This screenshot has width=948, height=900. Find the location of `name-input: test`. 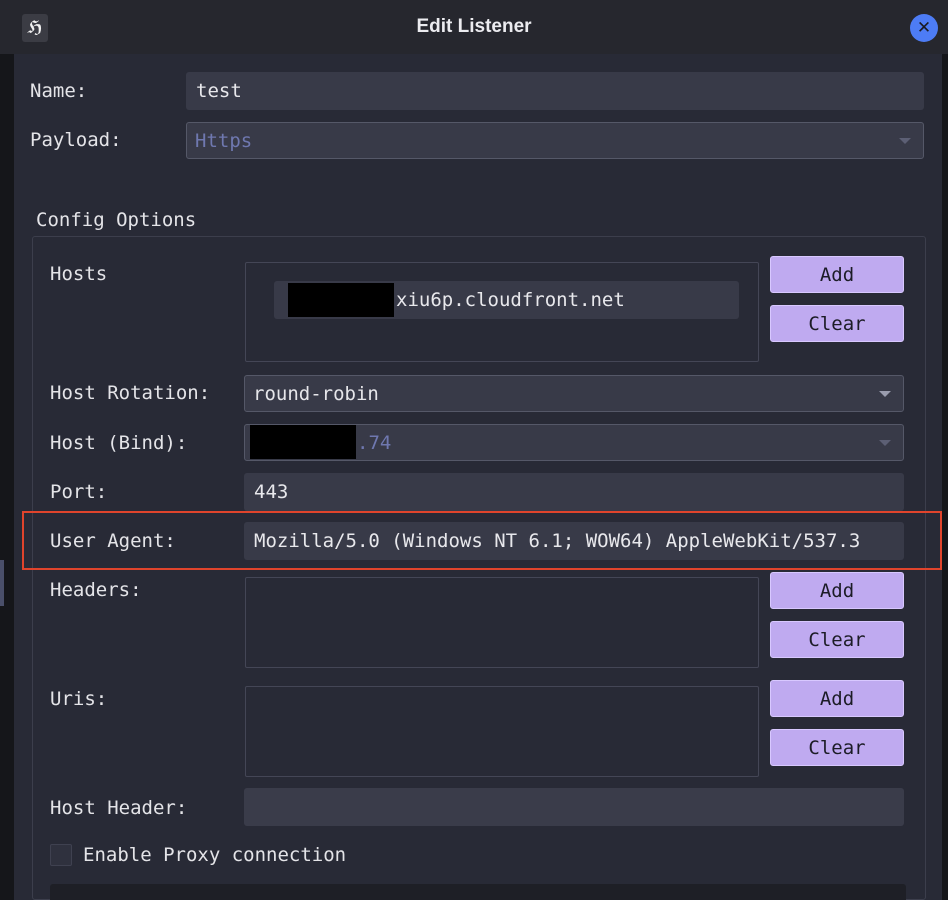

name-input: test is located at coordinates (555, 91).